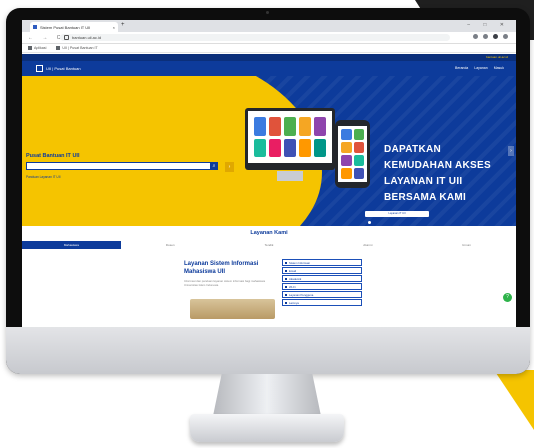 This screenshot has height=448, width=534. Describe the element at coordinates (413, 149) in the screenshot. I see `hero-cta-line: DAPATKAN` at that location.